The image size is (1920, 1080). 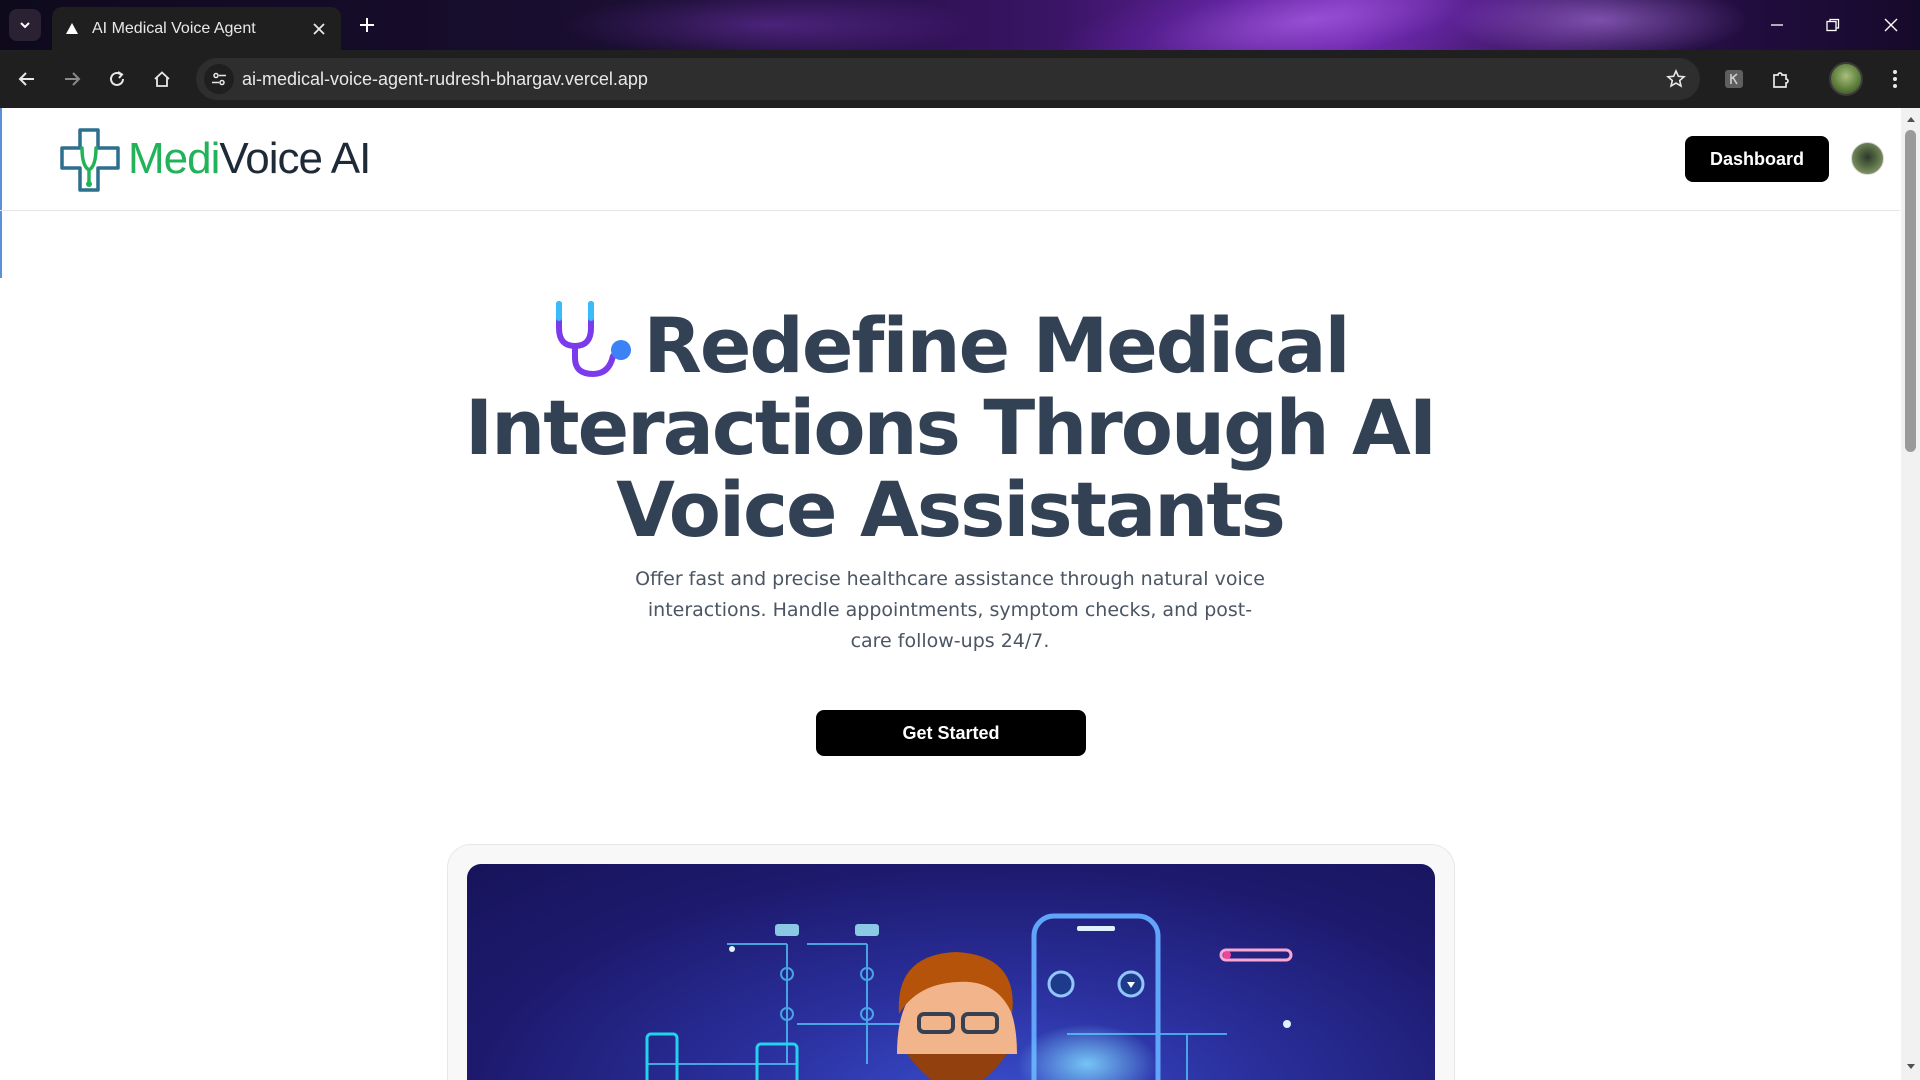 What do you see at coordinates (1867, 158) in the screenshot?
I see `user-avatar` at bounding box center [1867, 158].